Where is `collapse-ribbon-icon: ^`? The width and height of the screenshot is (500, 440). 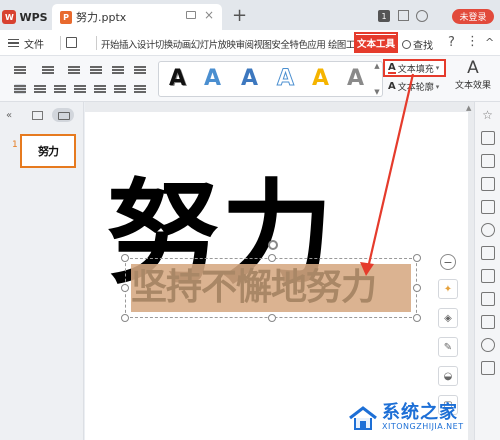 collapse-ribbon-icon: ^ is located at coordinates (489, 42).